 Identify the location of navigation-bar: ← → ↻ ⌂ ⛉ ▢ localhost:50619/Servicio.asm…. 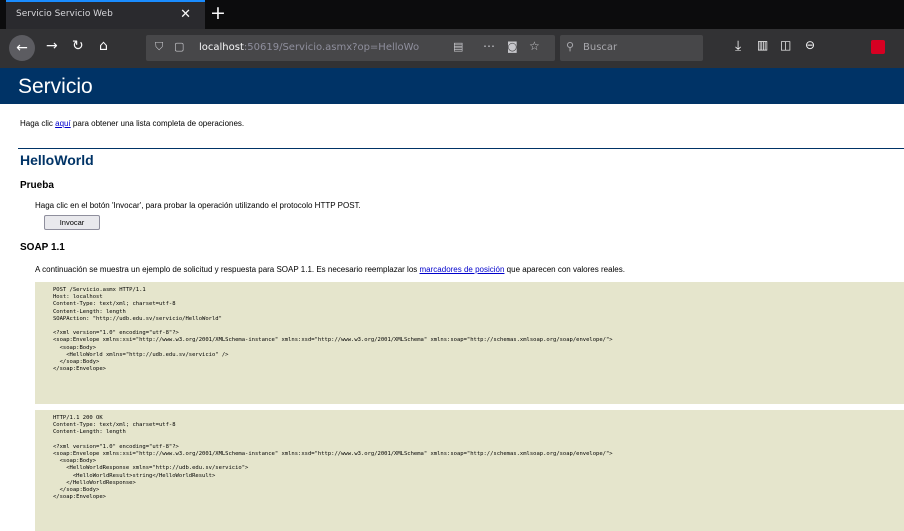
(452, 48).